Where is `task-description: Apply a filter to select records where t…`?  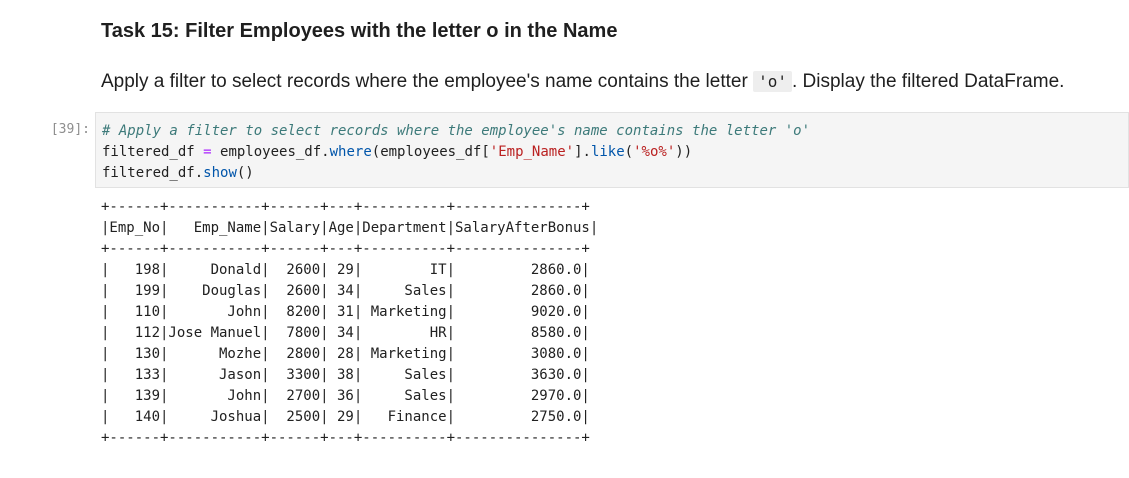
task-description: Apply a filter to select records where t… is located at coordinates (583, 81).